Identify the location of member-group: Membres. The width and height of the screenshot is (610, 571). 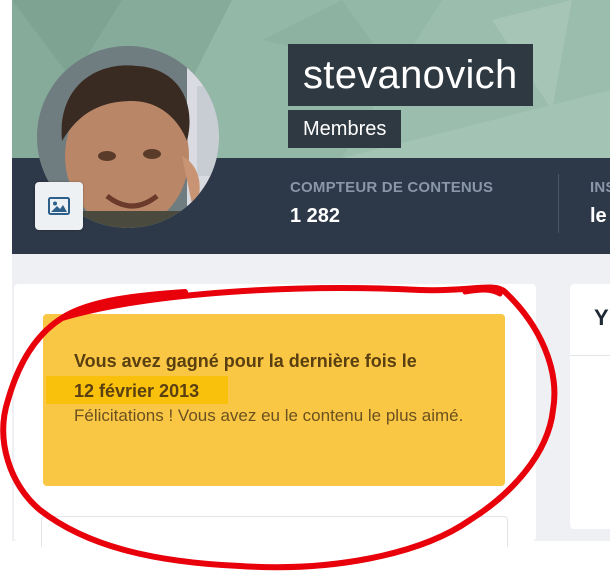
(345, 129).